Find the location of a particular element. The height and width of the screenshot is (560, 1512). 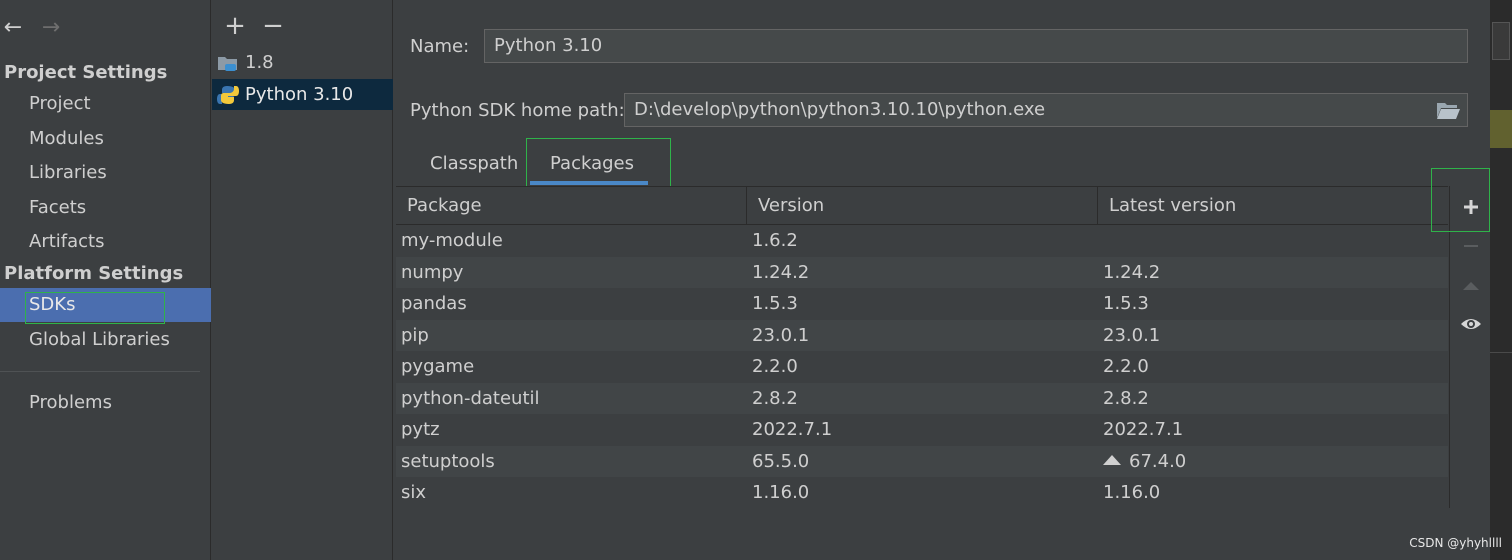

latest-version-text: 2.8.2 is located at coordinates (1126, 398).